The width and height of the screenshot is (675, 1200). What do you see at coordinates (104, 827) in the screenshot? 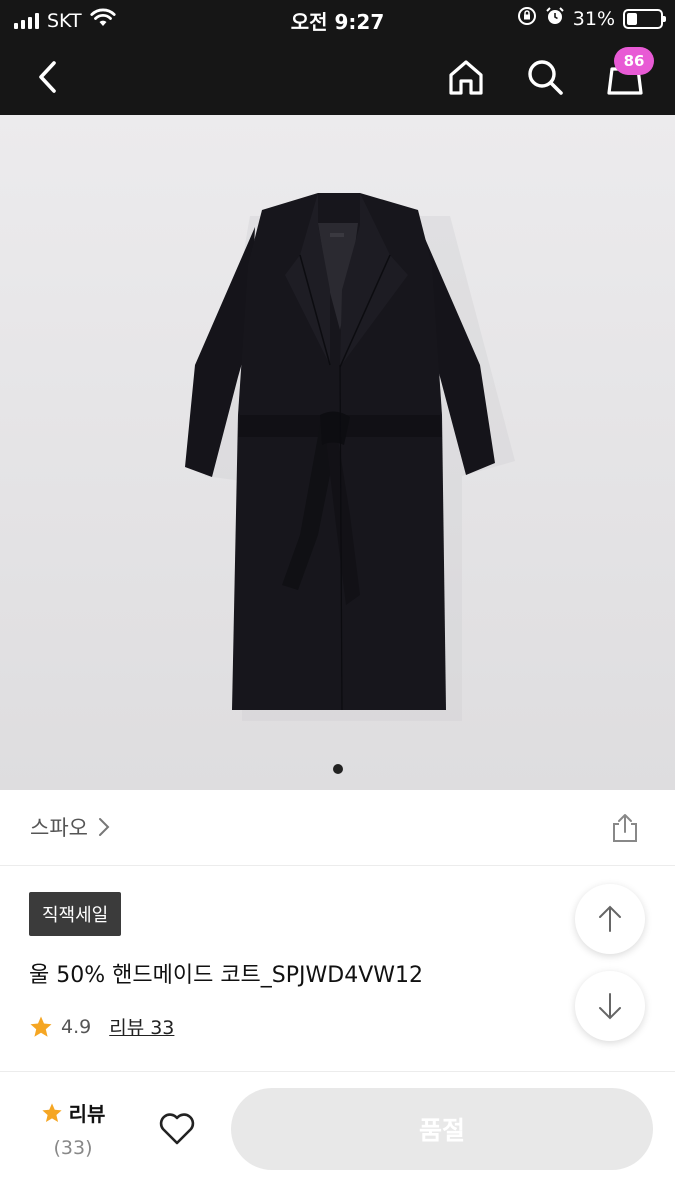
I see `chevron-right-icon` at bounding box center [104, 827].